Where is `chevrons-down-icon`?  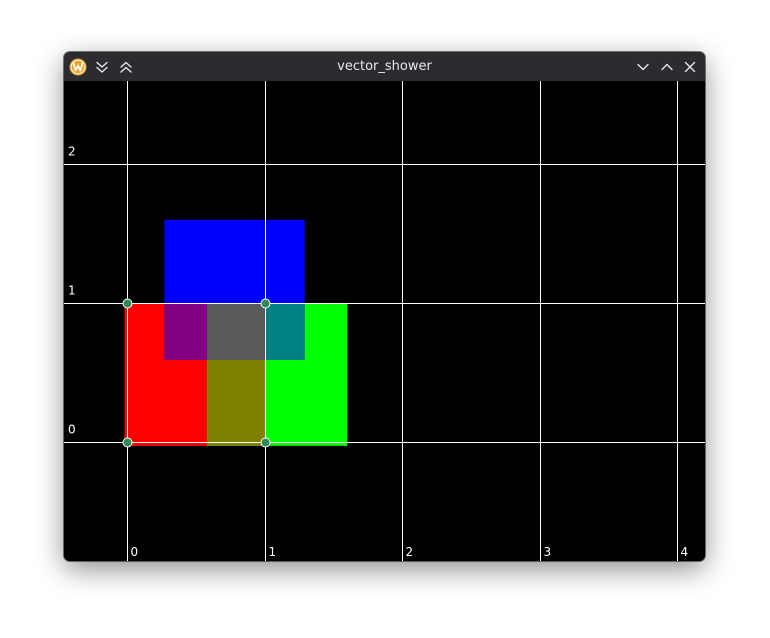 chevrons-down-icon is located at coordinates (102, 67).